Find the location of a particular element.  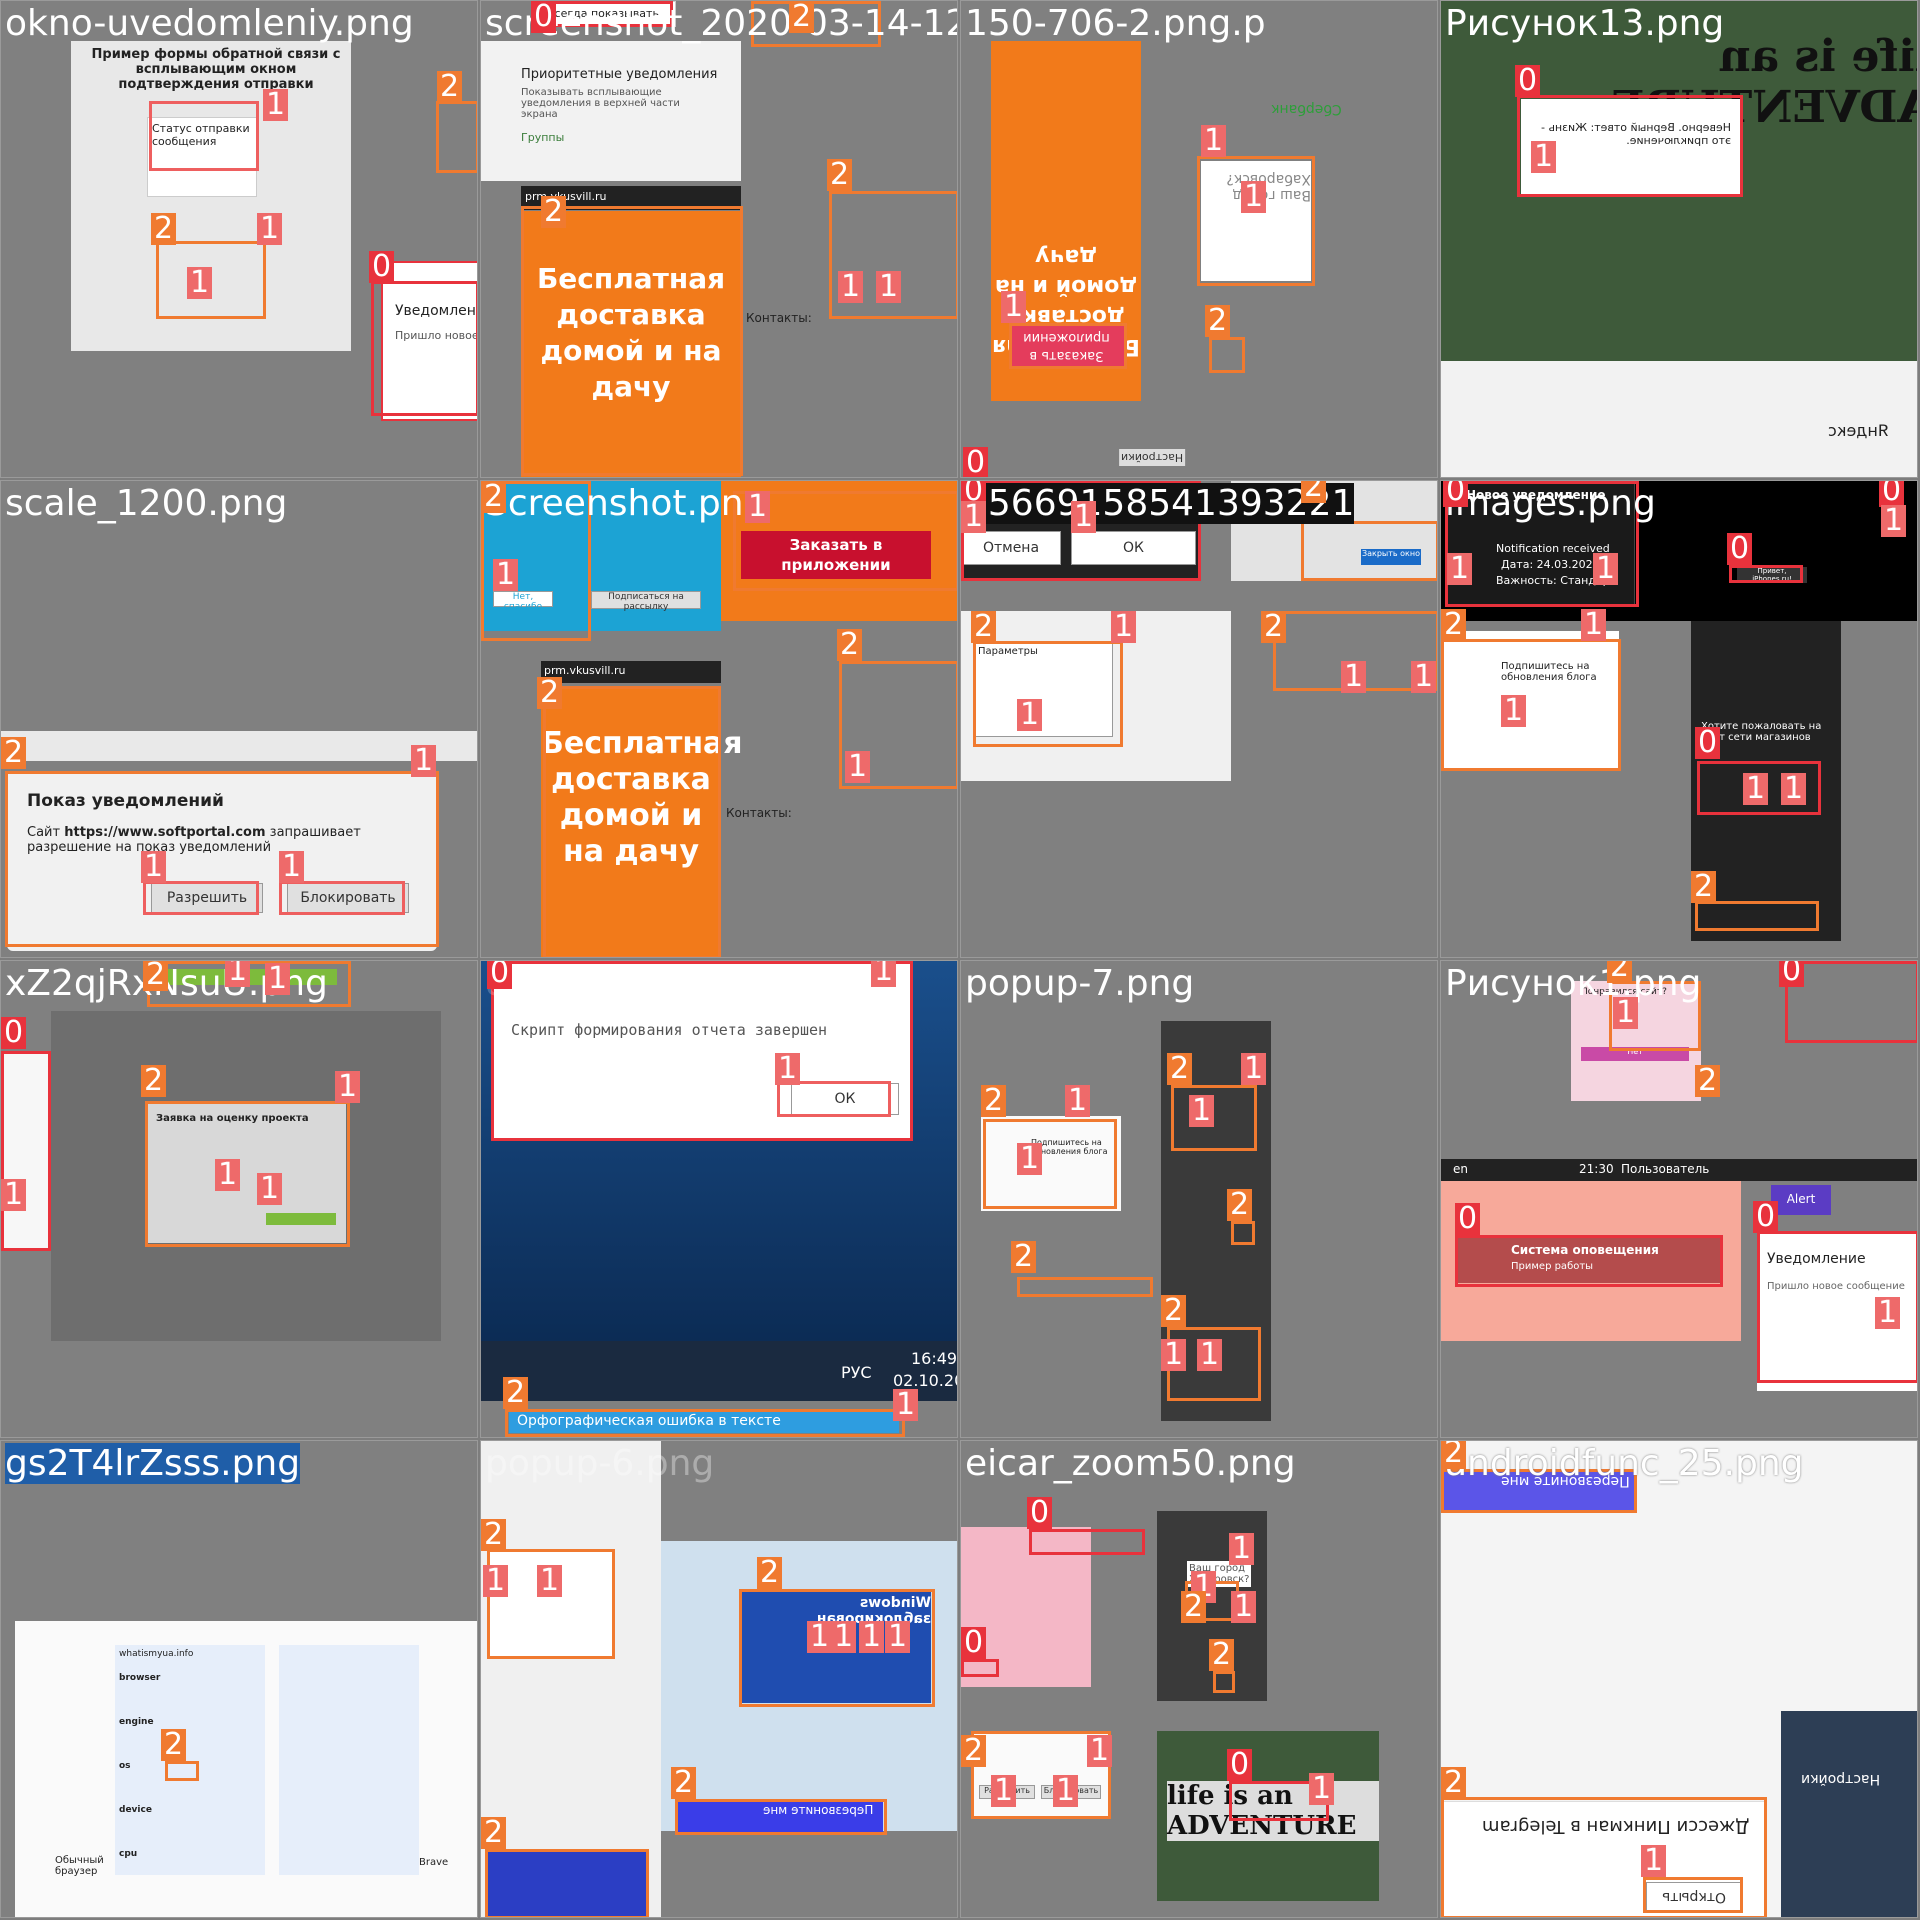

user-menu: Пользователь is located at coordinates (1665, 1169).